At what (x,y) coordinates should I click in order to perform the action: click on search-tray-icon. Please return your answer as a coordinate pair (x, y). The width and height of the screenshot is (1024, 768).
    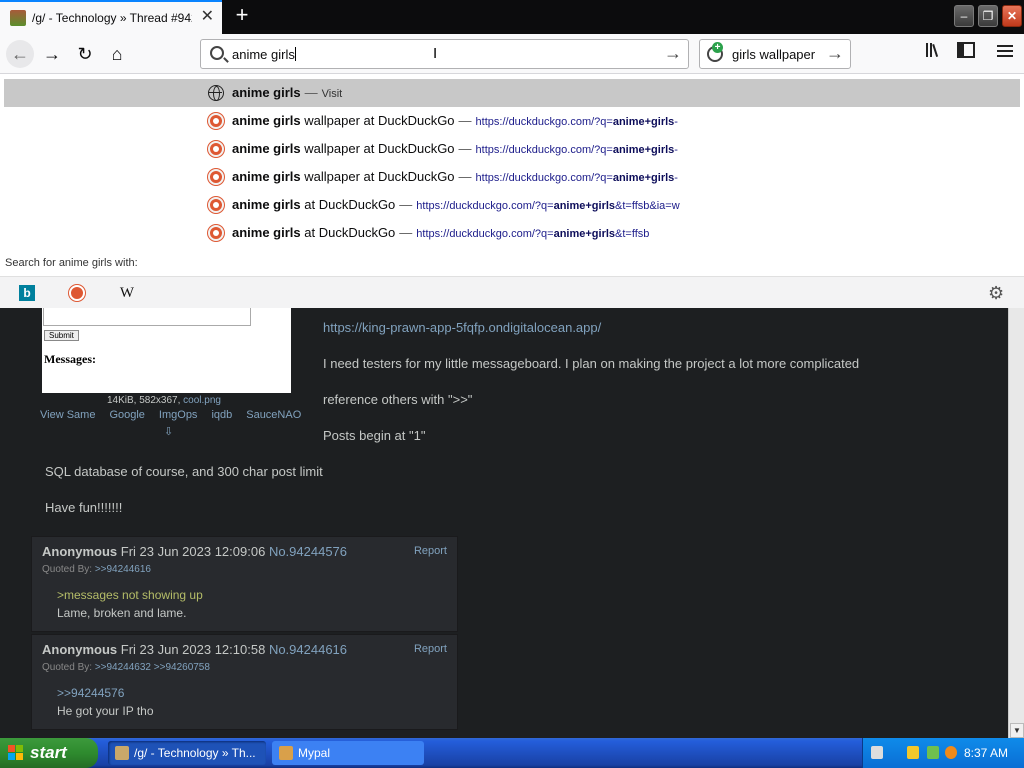
    Looking at the image, I should click on (951, 752).